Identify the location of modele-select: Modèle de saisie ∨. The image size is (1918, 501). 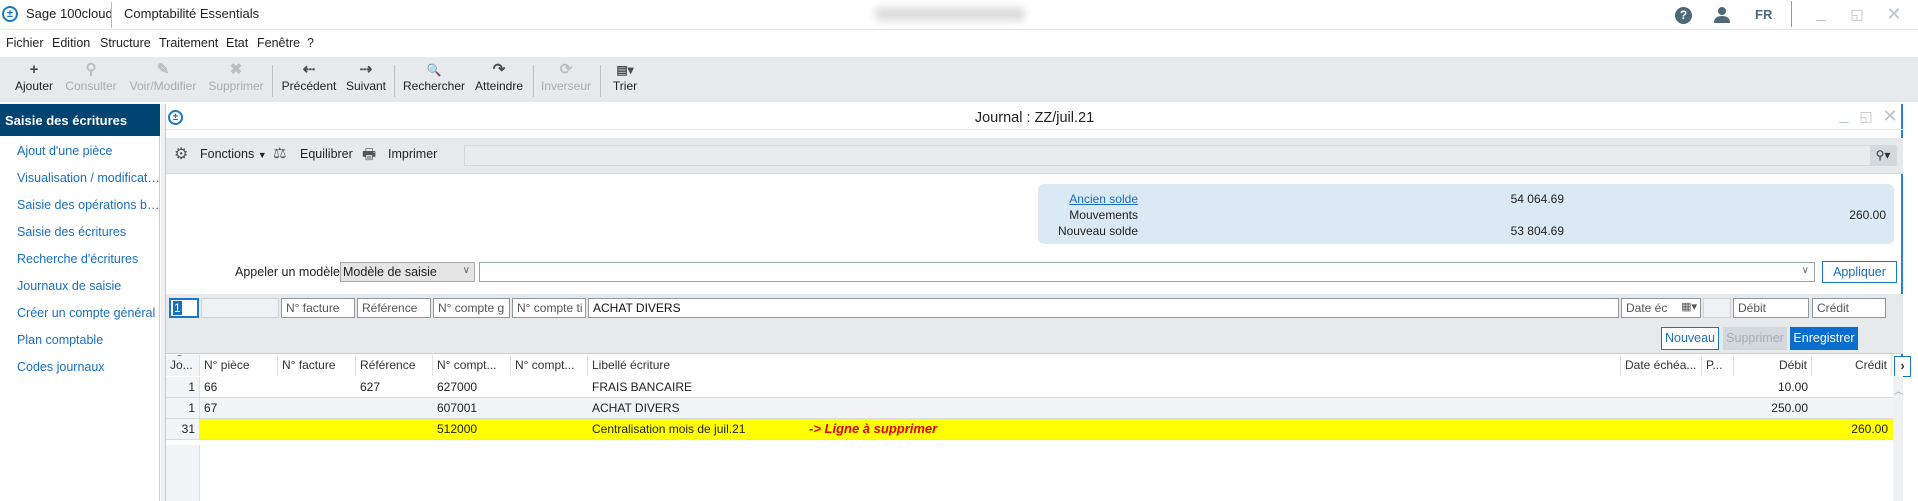
(407, 272).